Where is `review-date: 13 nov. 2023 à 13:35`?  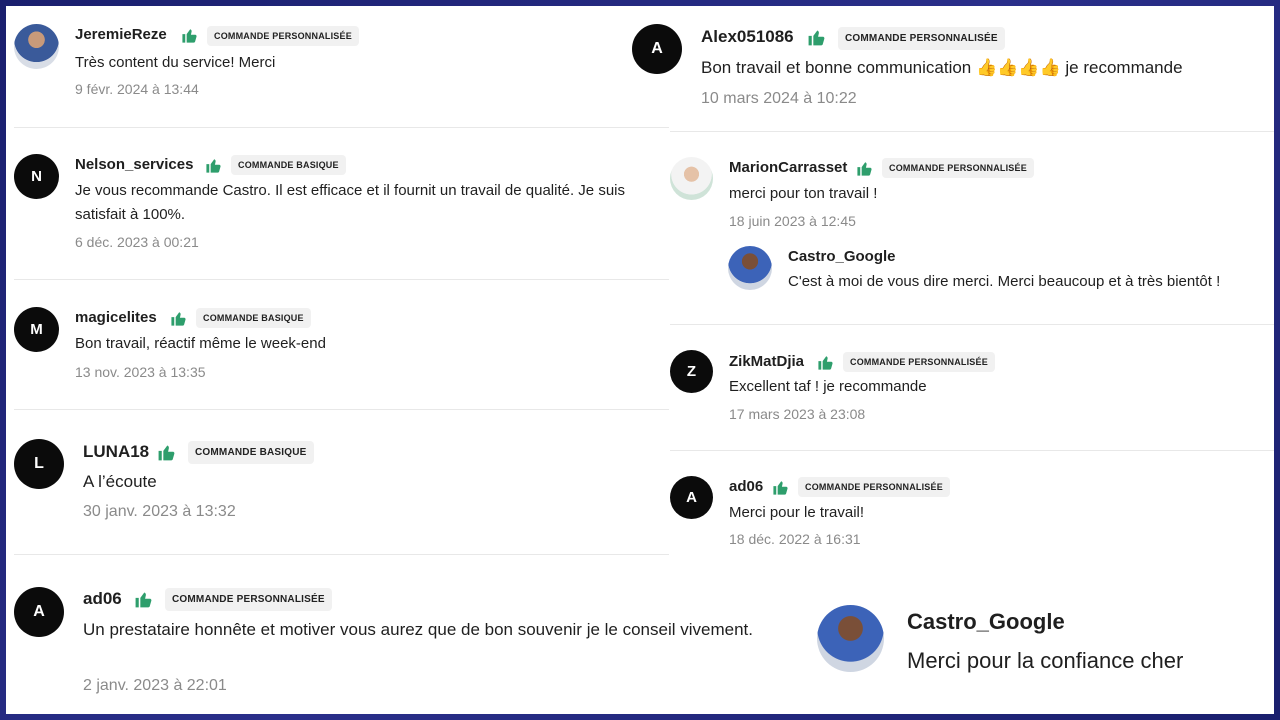 review-date: 13 nov. 2023 à 13:35 is located at coordinates (140, 372).